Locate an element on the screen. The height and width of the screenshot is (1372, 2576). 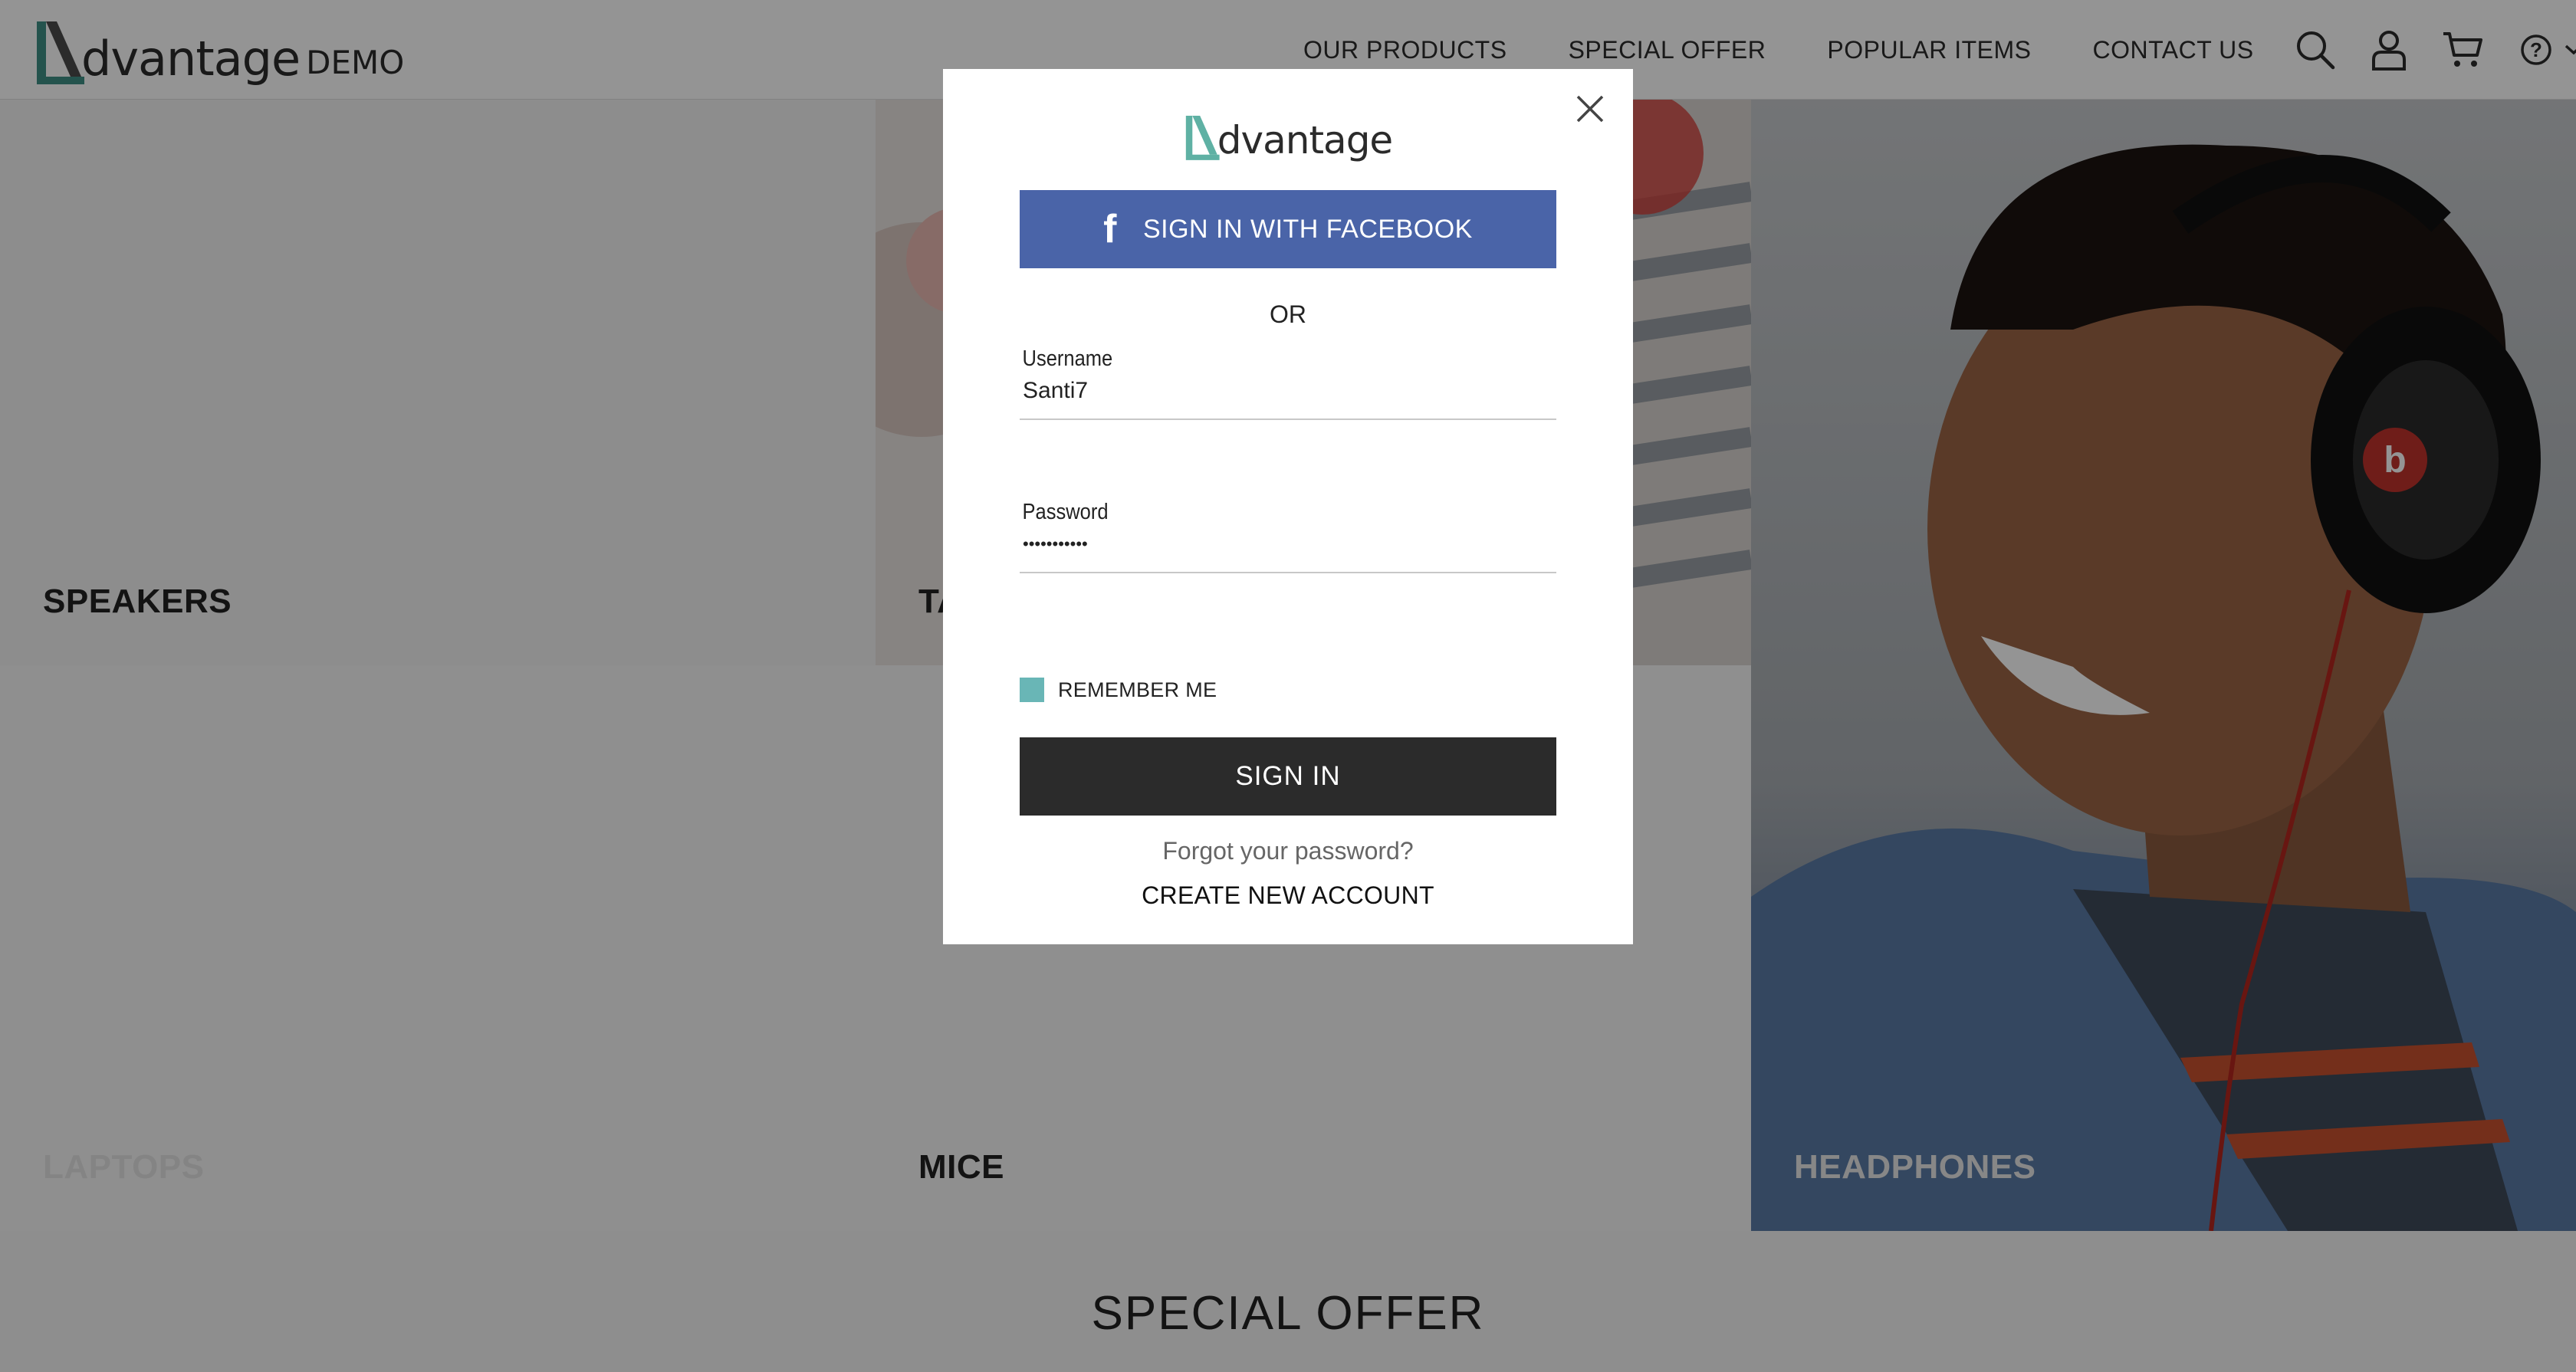
signin-button: SIGN IN is located at coordinates (1288, 776).